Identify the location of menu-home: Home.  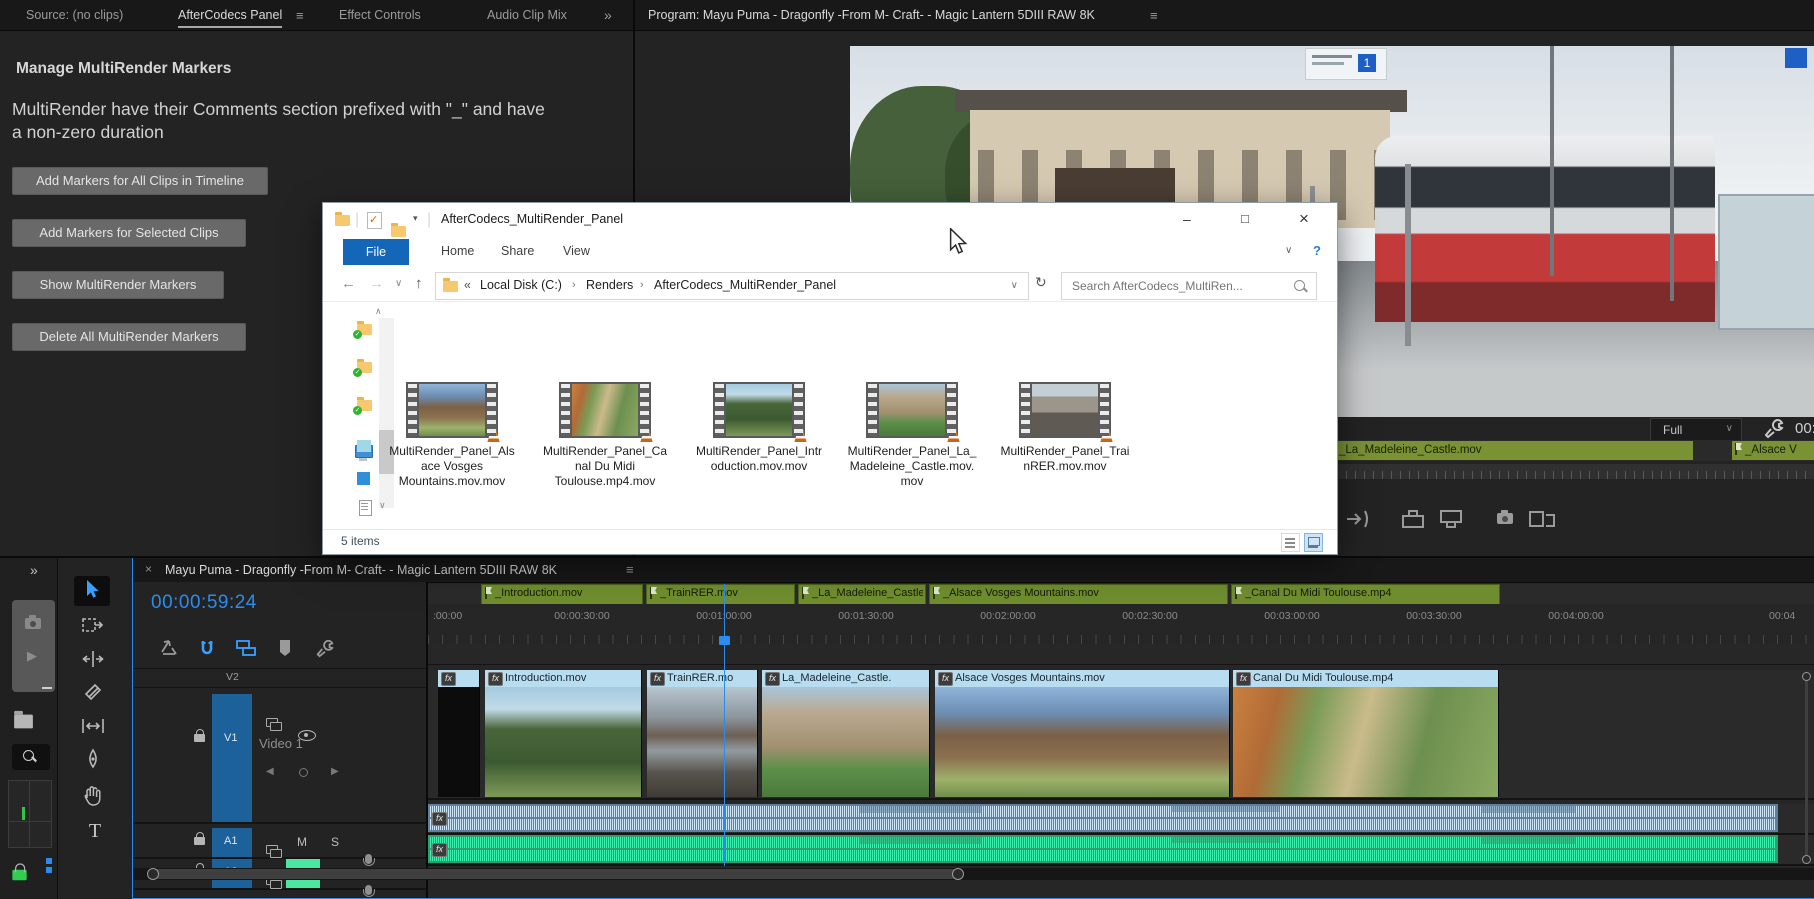
(457, 251).